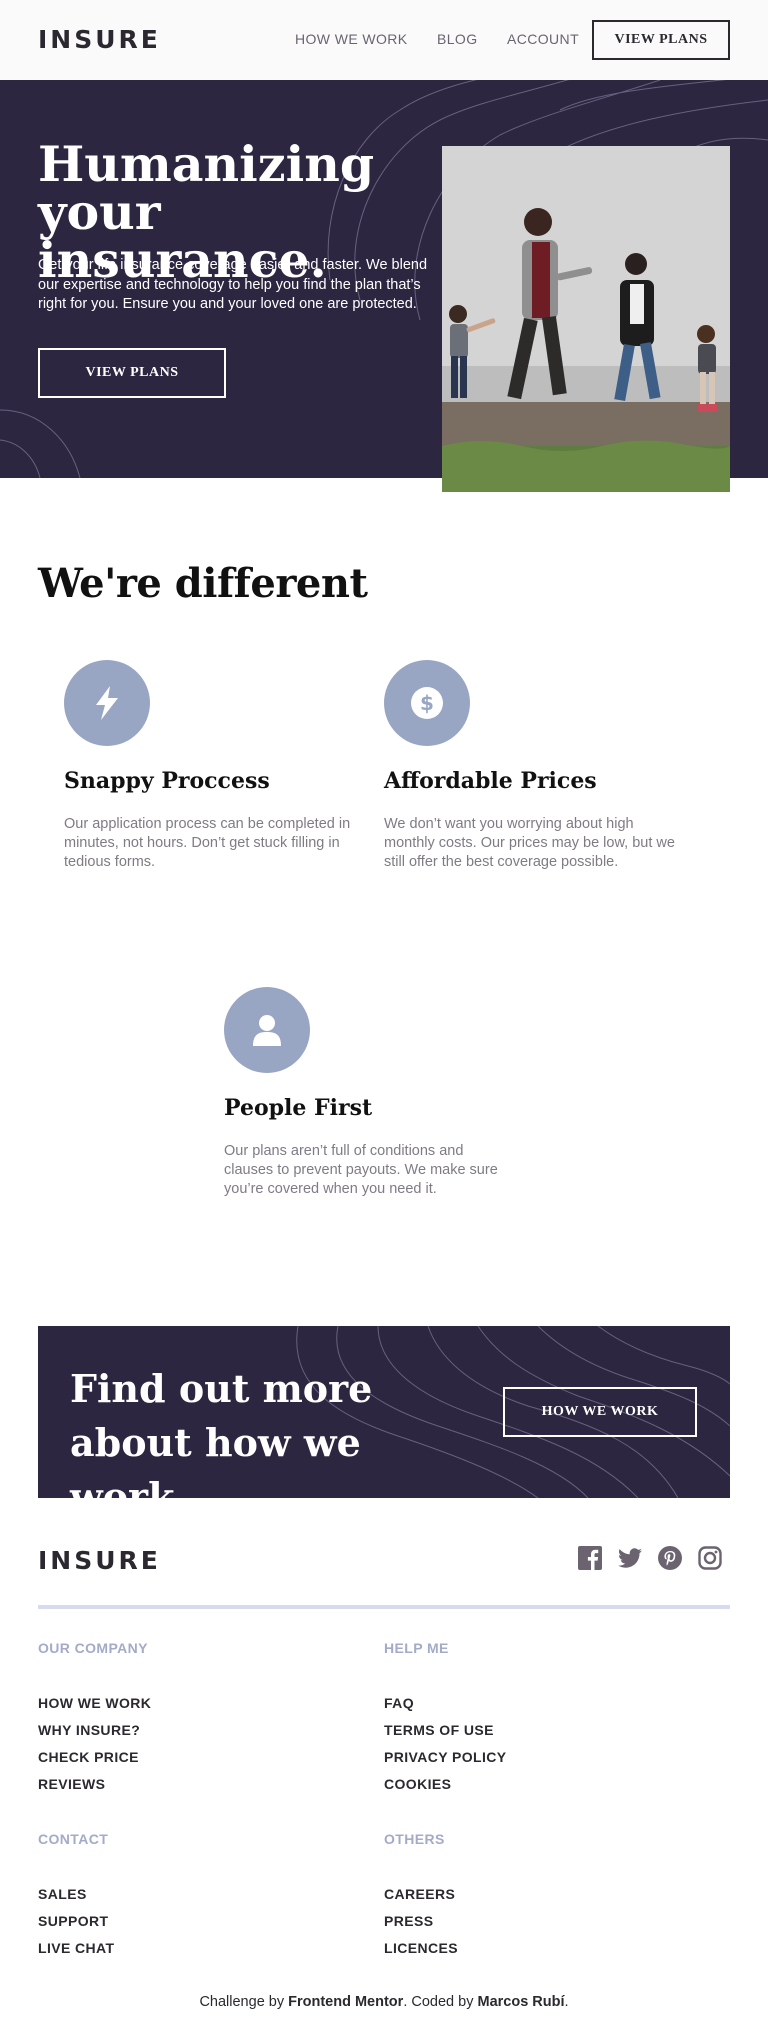 Image resolution: width=768 pixels, height=2017 pixels. Describe the element at coordinates (600, 1412) in the screenshot. I see `how-we-work-cta-button: HOW WE WORK` at that location.